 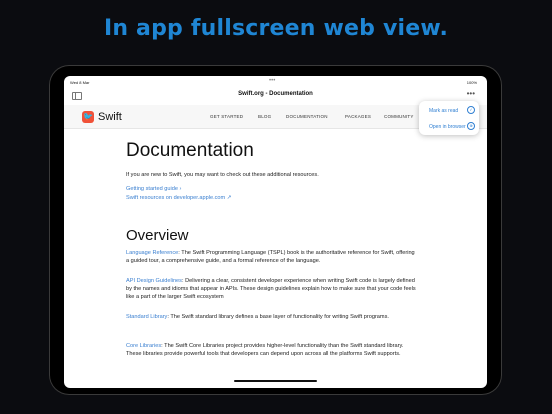 What do you see at coordinates (307, 116) in the screenshot?
I see `nav-documentation: DOCUMENTATION` at bounding box center [307, 116].